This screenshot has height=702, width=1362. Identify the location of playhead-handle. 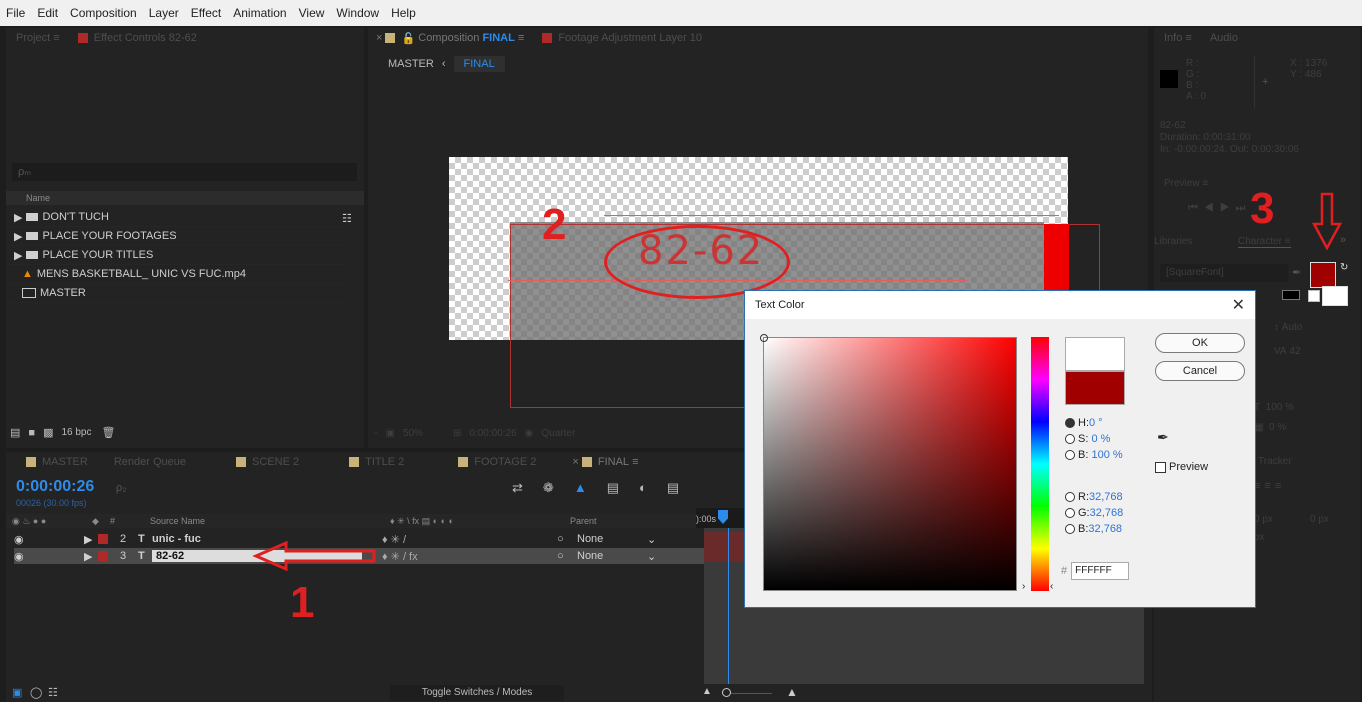
(723, 517).